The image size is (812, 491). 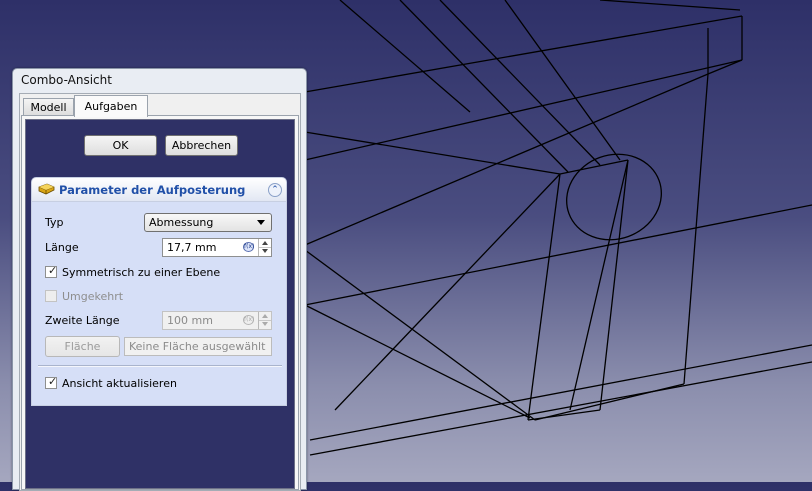 What do you see at coordinates (51, 296) in the screenshot?
I see `reversed-checkbox` at bounding box center [51, 296].